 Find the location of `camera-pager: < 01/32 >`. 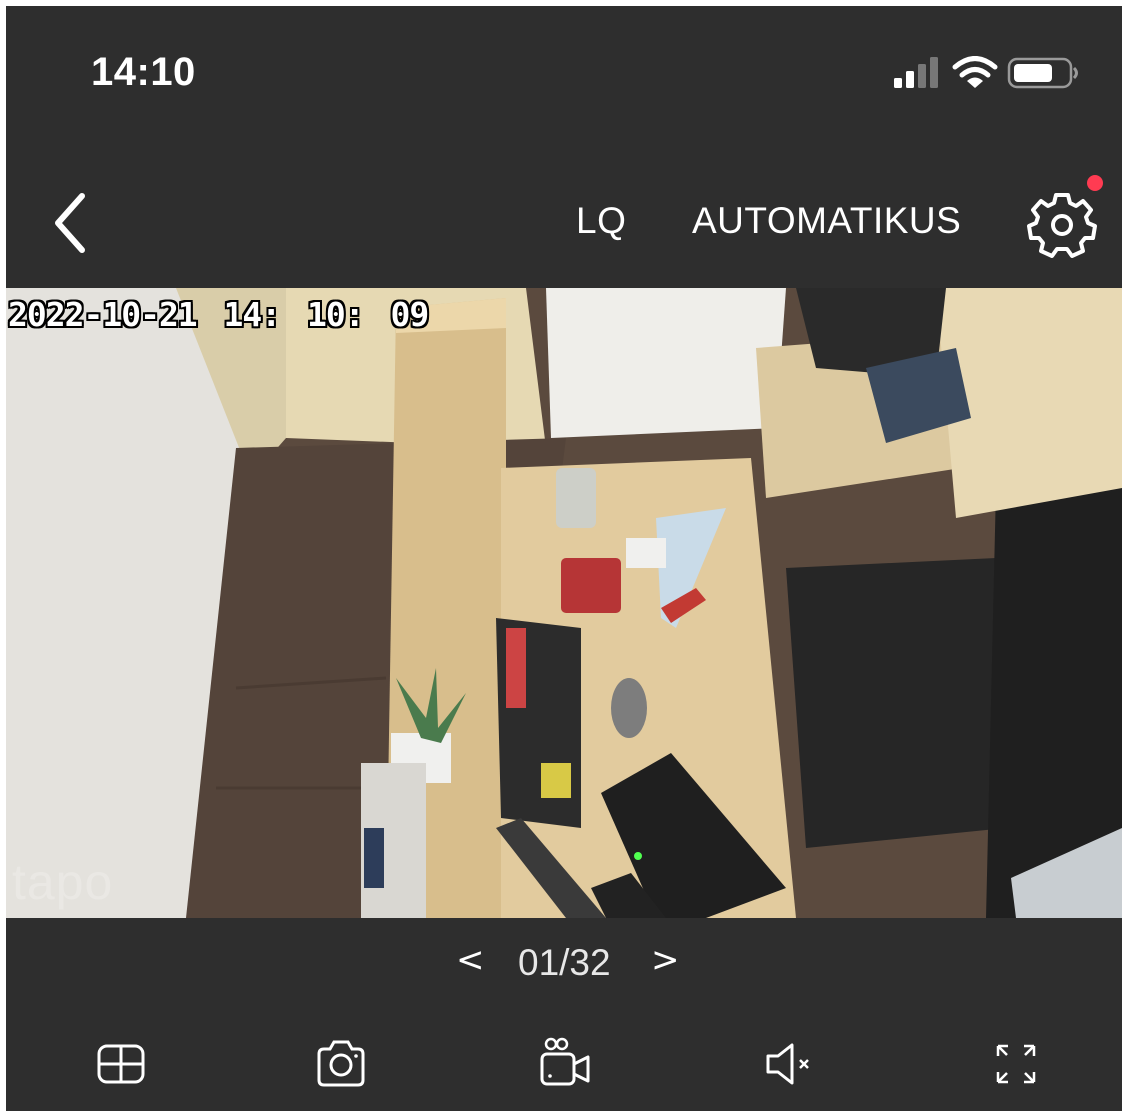

camera-pager: < 01/32 > is located at coordinates (564, 964).